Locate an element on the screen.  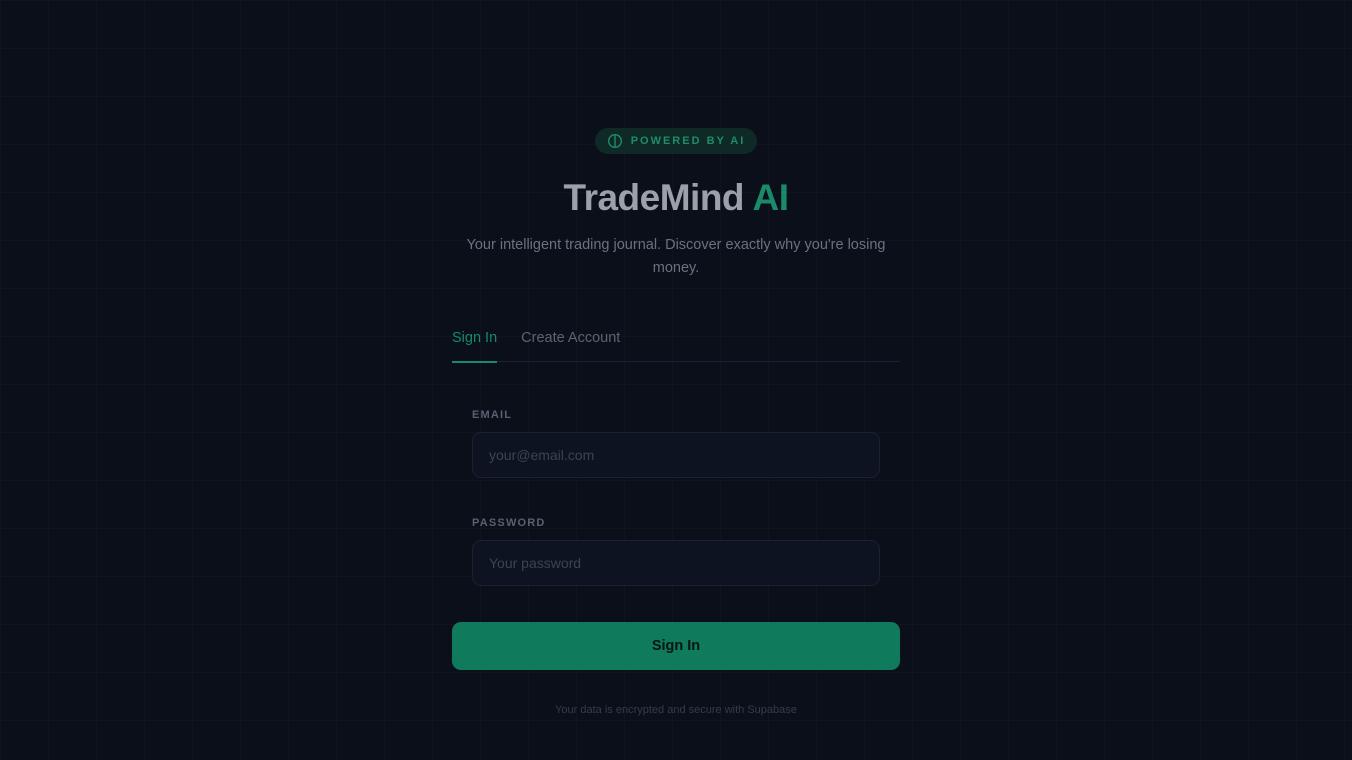
email-field-group: EMAIL is located at coordinates (676, 443).